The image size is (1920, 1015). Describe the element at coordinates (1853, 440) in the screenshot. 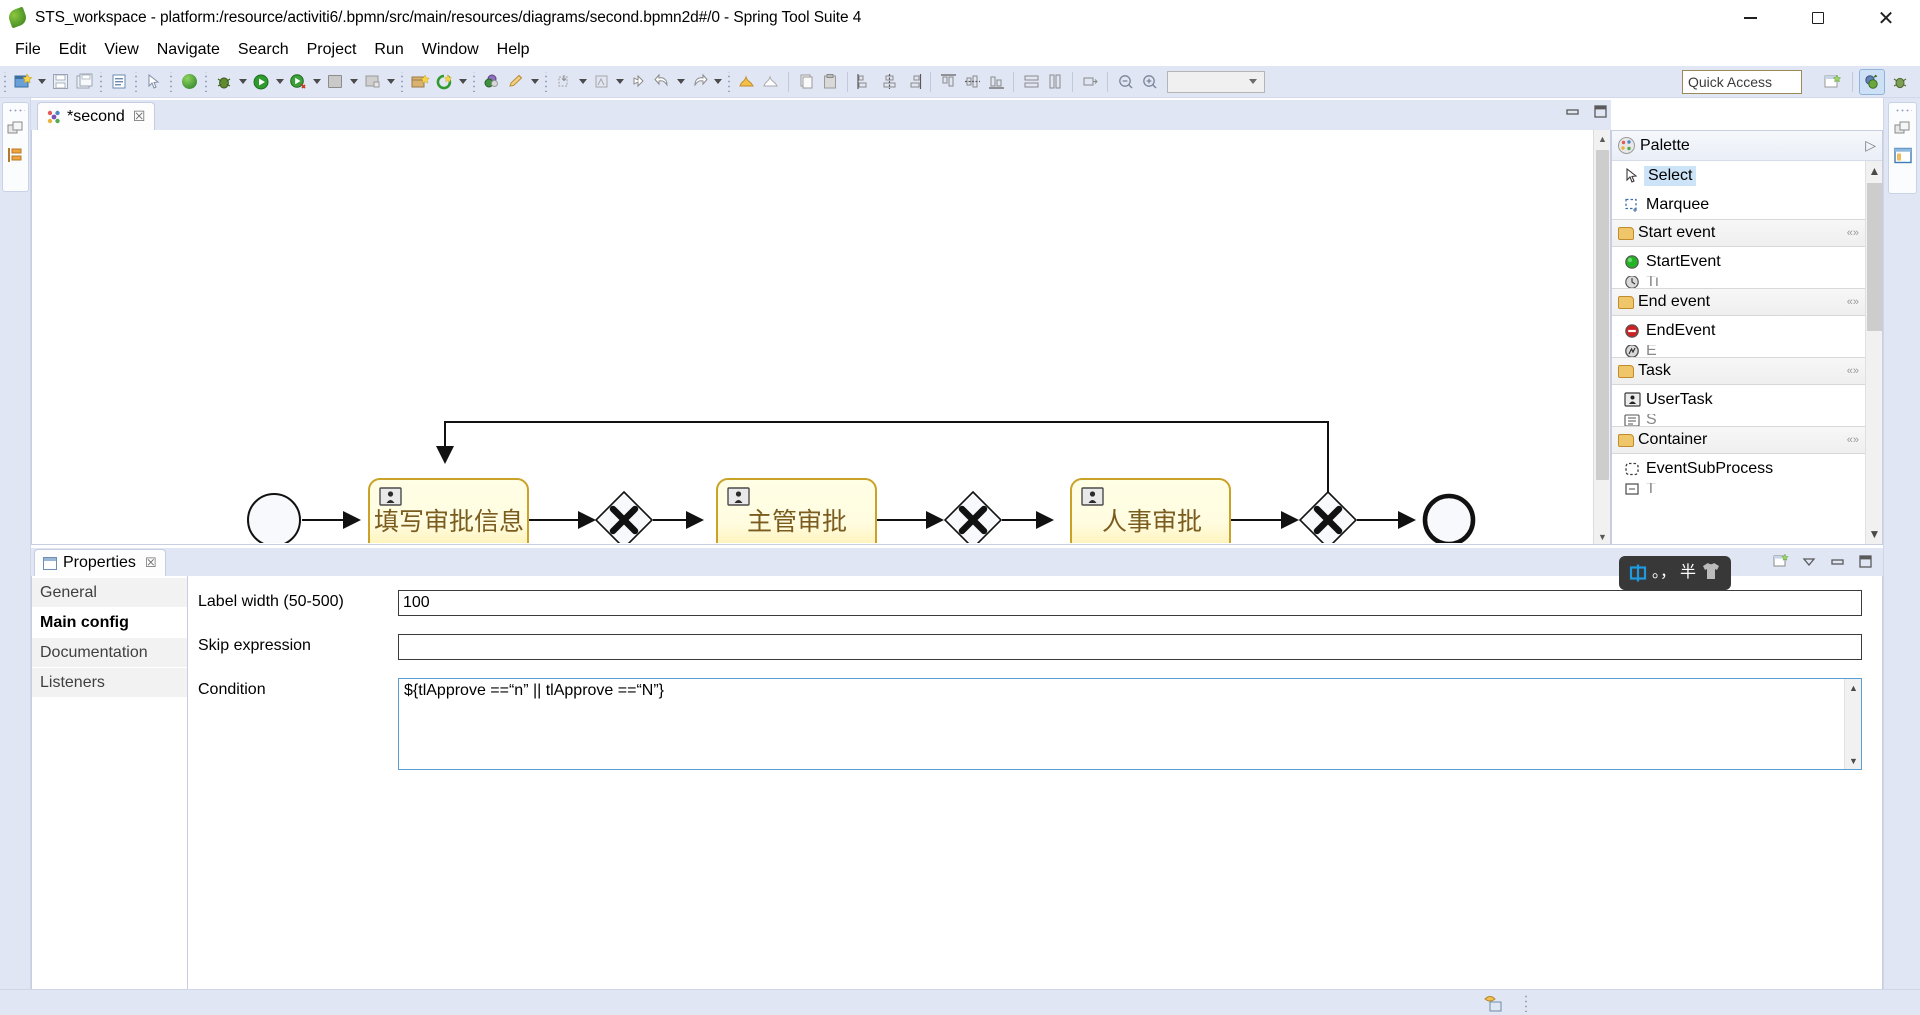

I see `palette-group-collapse-icon-4: «»` at that location.